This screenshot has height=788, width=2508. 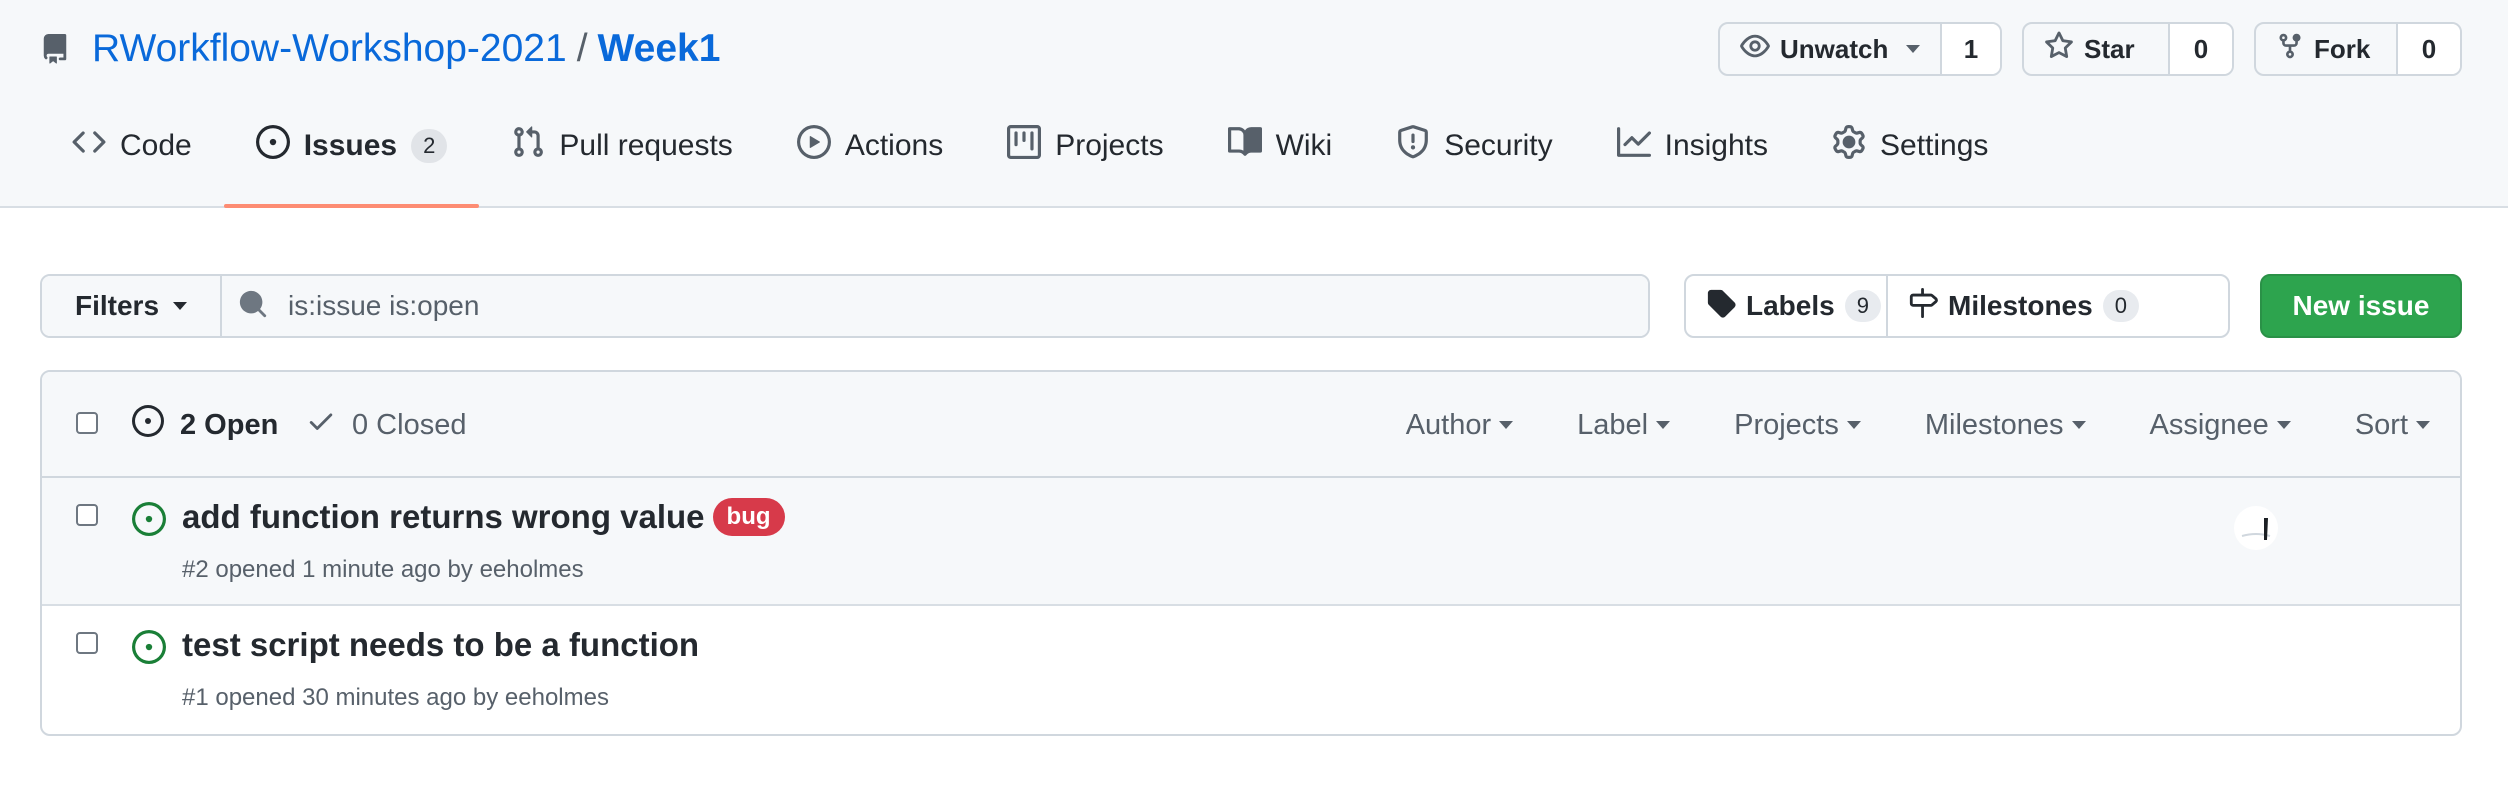 I want to click on gear-icon, so click(x=1849, y=146).